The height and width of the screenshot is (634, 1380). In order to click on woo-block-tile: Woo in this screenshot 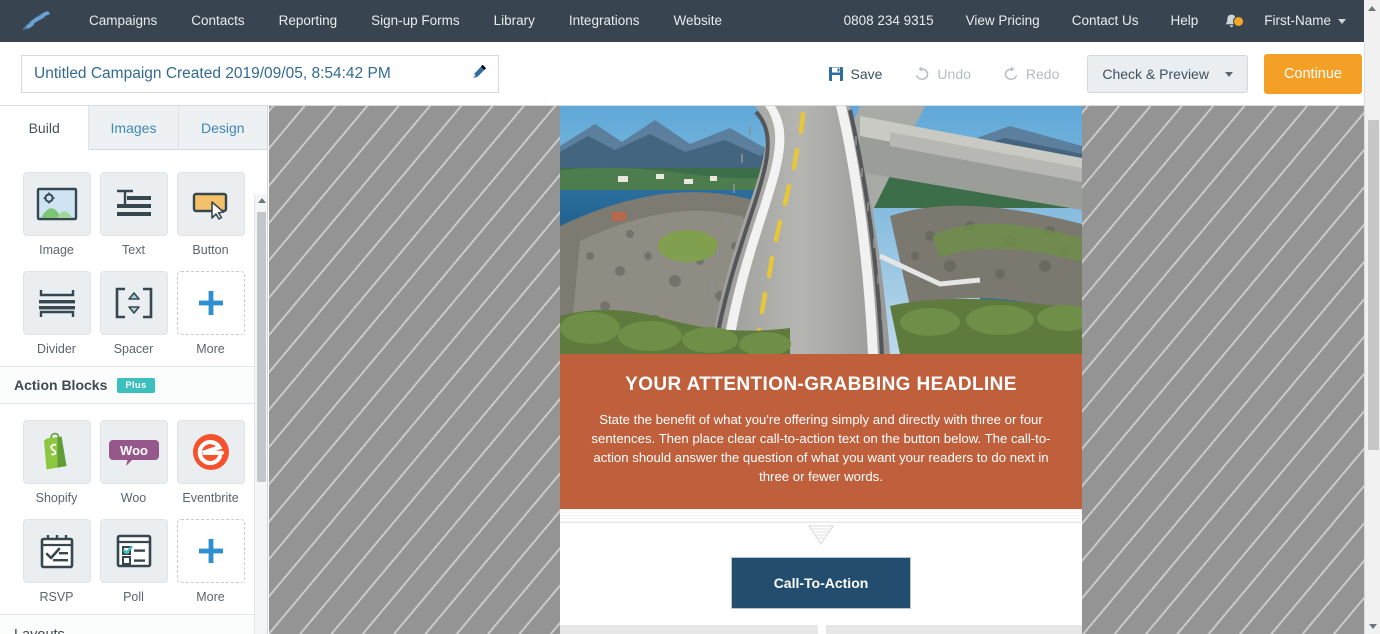, I will do `click(133, 452)`.